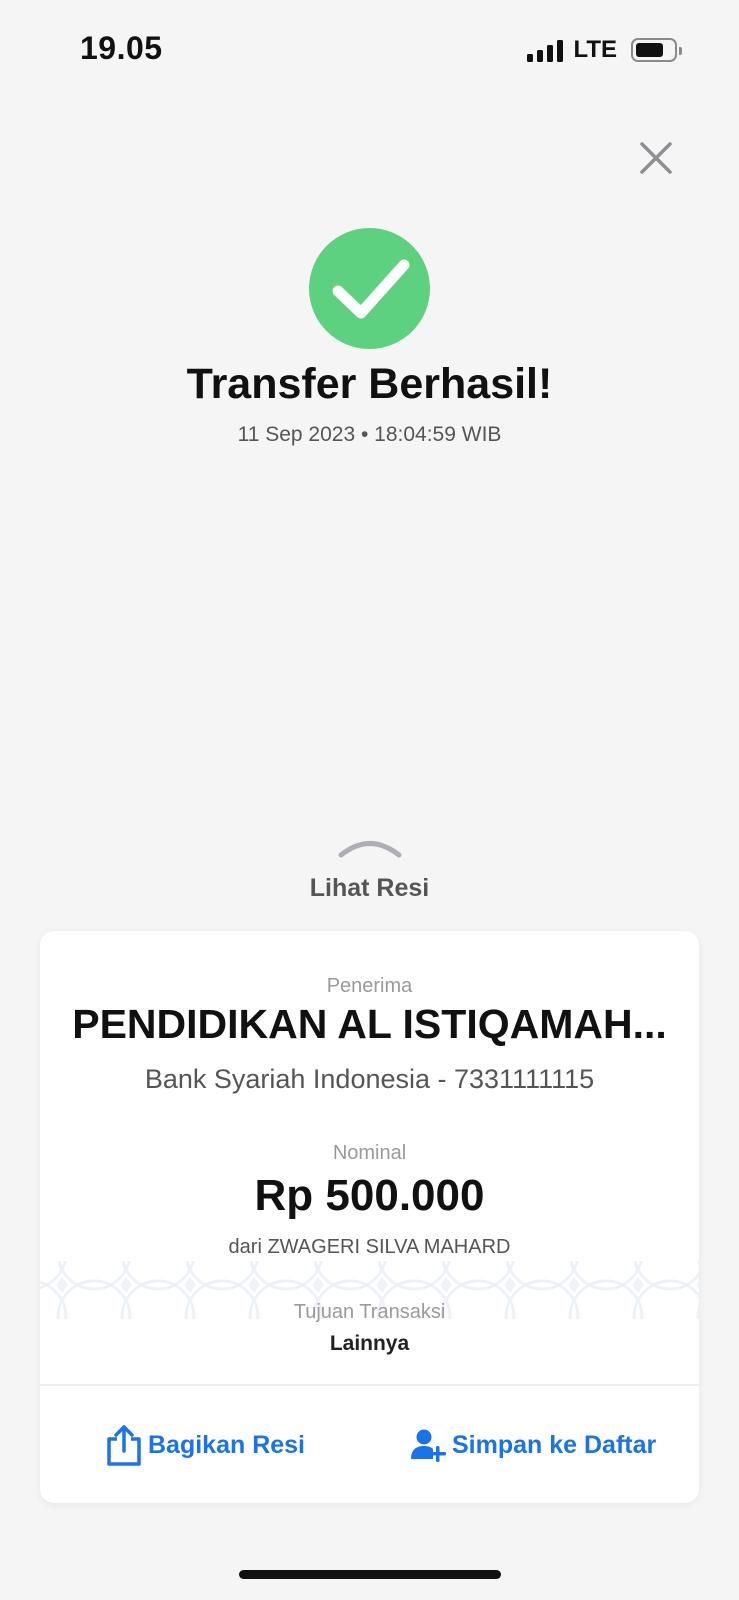  I want to click on home-indicator, so click(370, 1574).